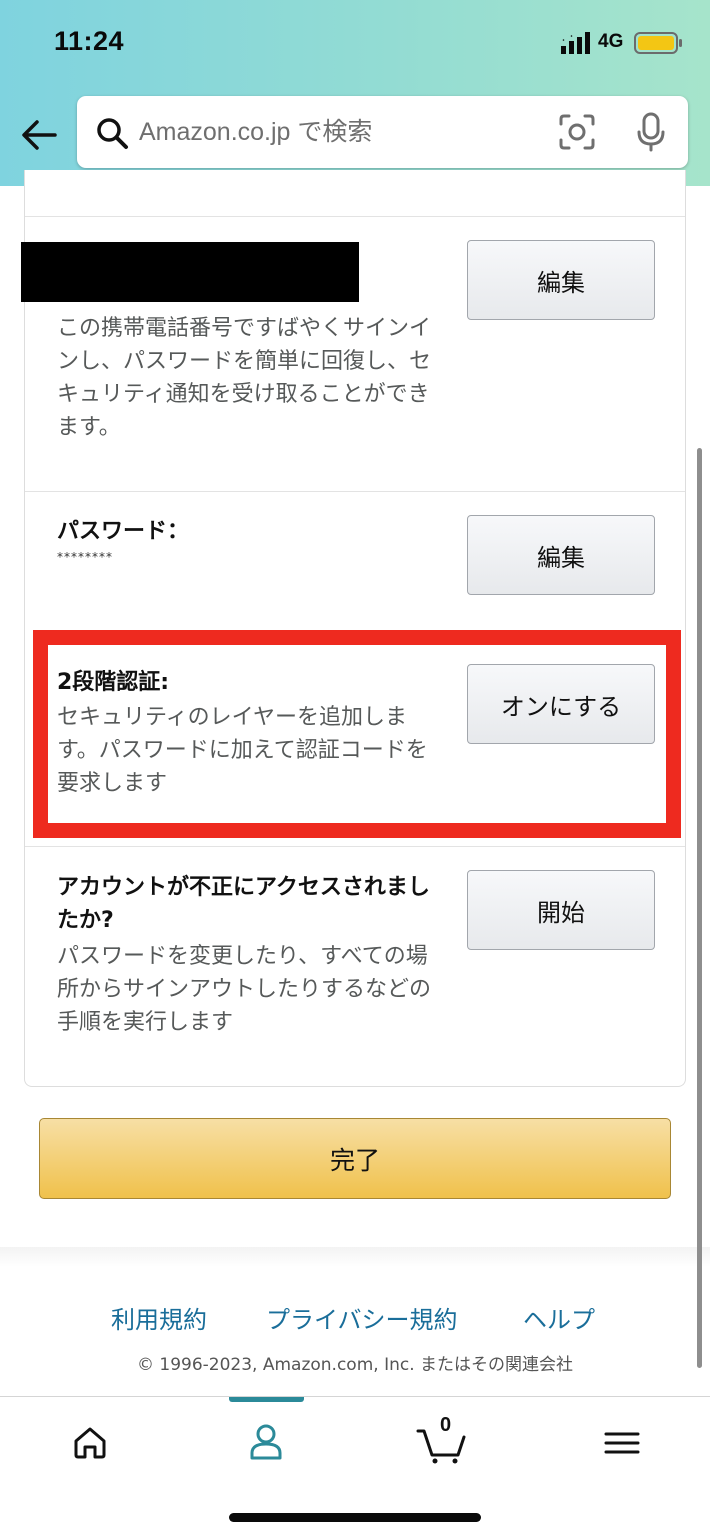  What do you see at coordinates (39, 135) in the screenshot?
I see `back-arrow-icon` at bounding box center [39, 135].